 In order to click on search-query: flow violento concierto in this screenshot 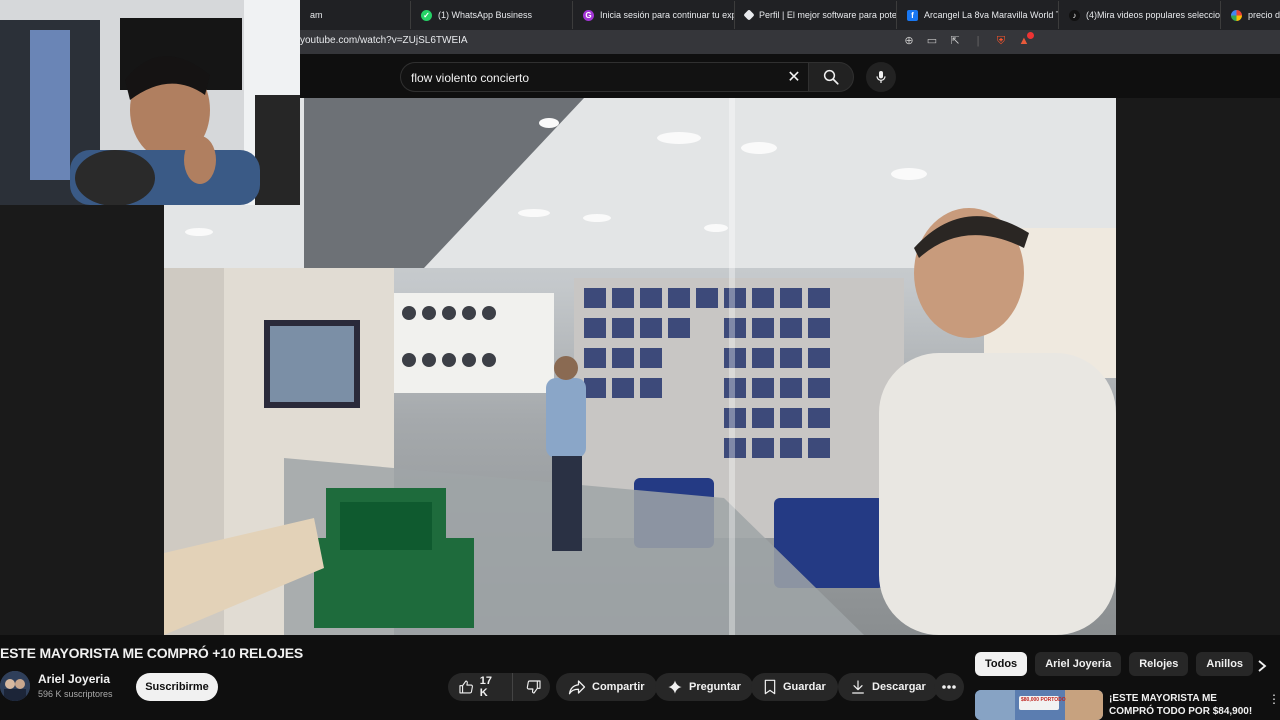, I will do `click(470, 78)`.